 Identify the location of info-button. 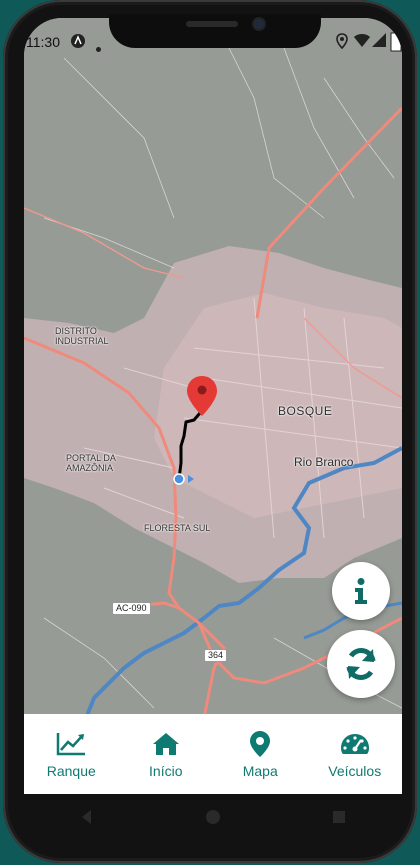
(361, 591).